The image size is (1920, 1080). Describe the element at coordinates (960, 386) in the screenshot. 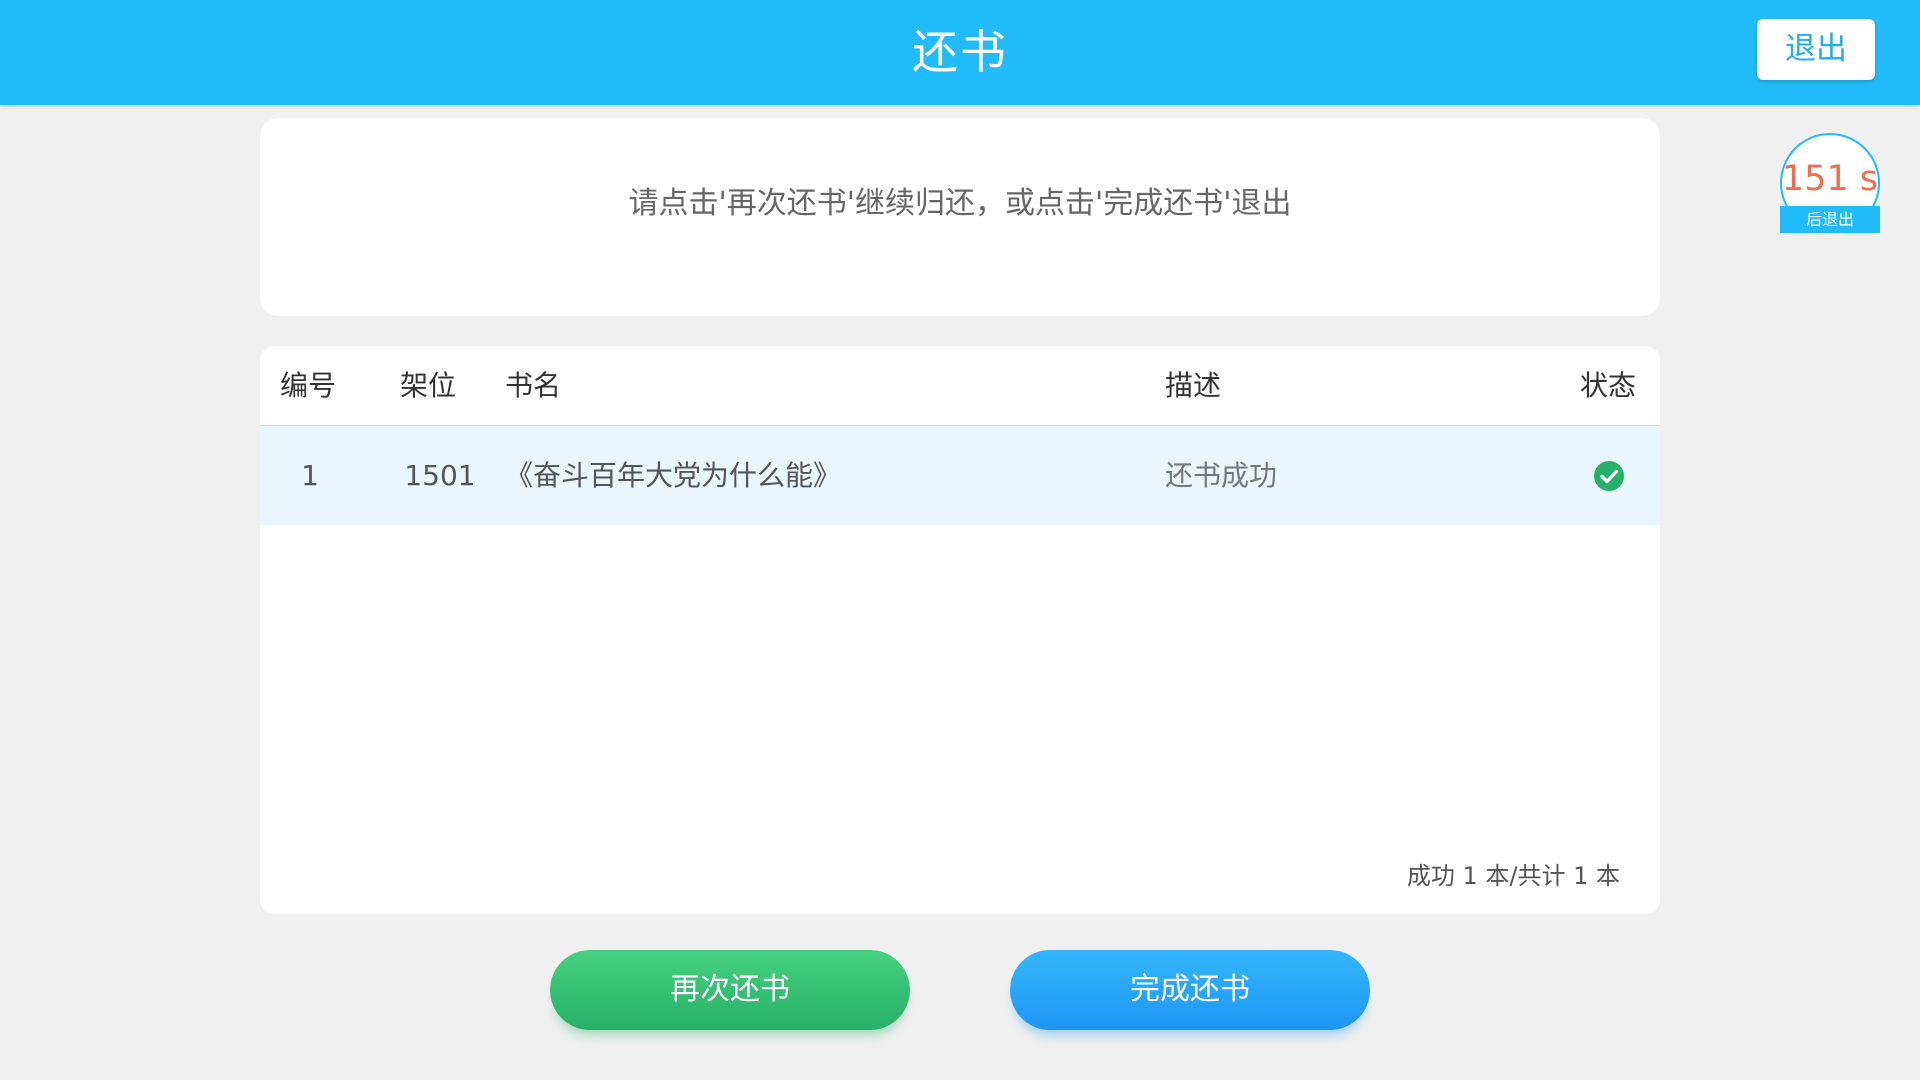

I see `table-header: 编号 架位 书名 描述 状态` at that location.